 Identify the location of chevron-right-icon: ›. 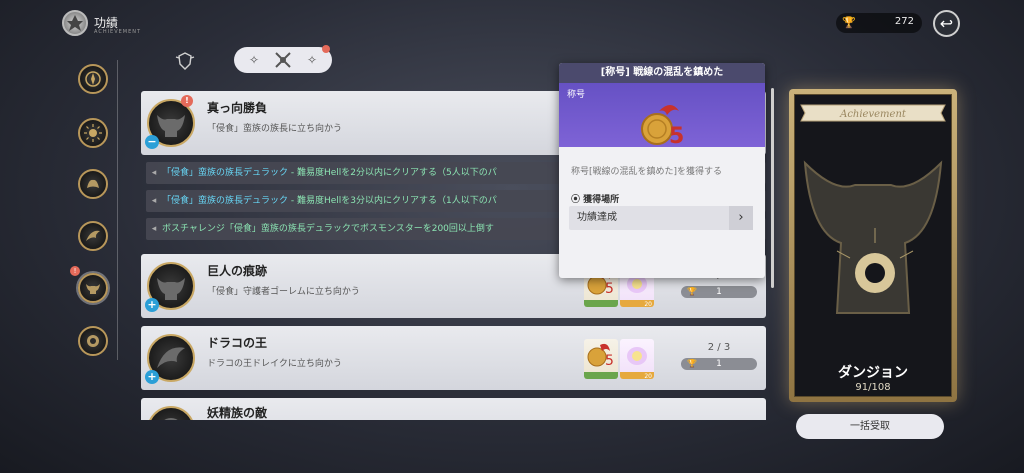
(741, 218).